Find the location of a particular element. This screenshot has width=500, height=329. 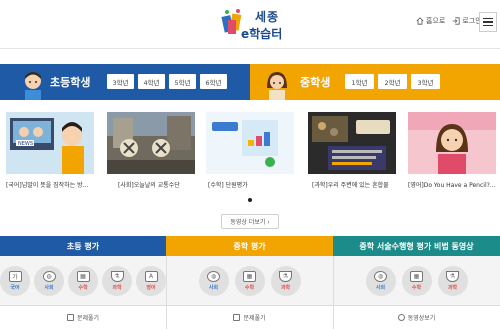

video-thumbnail-english is located at coordinates (452, 143).